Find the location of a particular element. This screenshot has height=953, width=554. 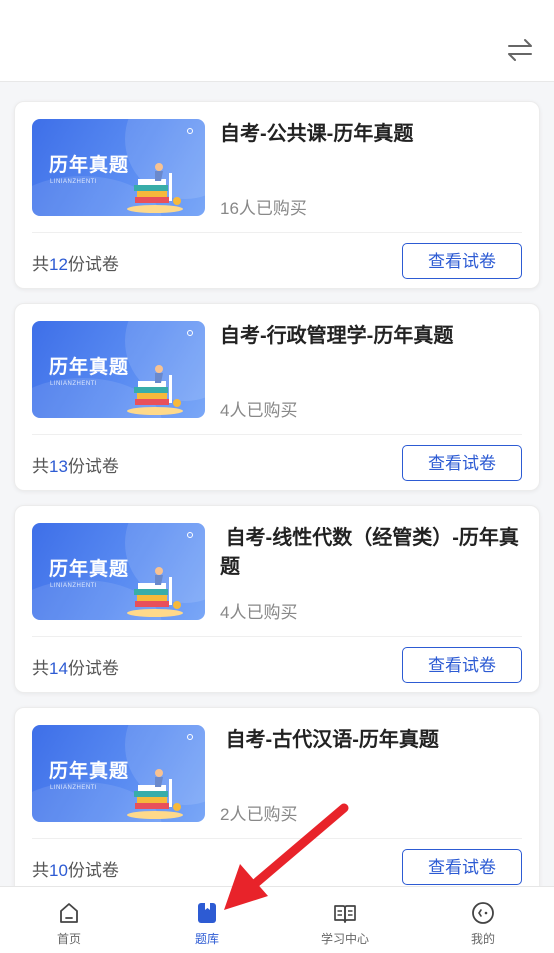

tab-profile: 我的 is located at coordinates (483, 920).